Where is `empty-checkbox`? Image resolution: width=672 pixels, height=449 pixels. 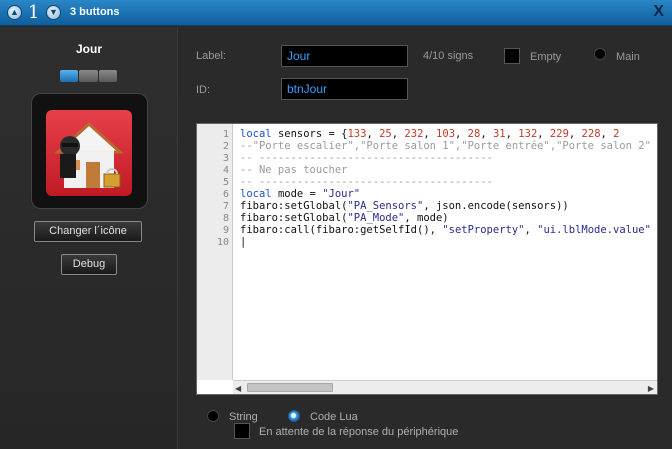
empty-checkbox is located at coordinates (512, 56).